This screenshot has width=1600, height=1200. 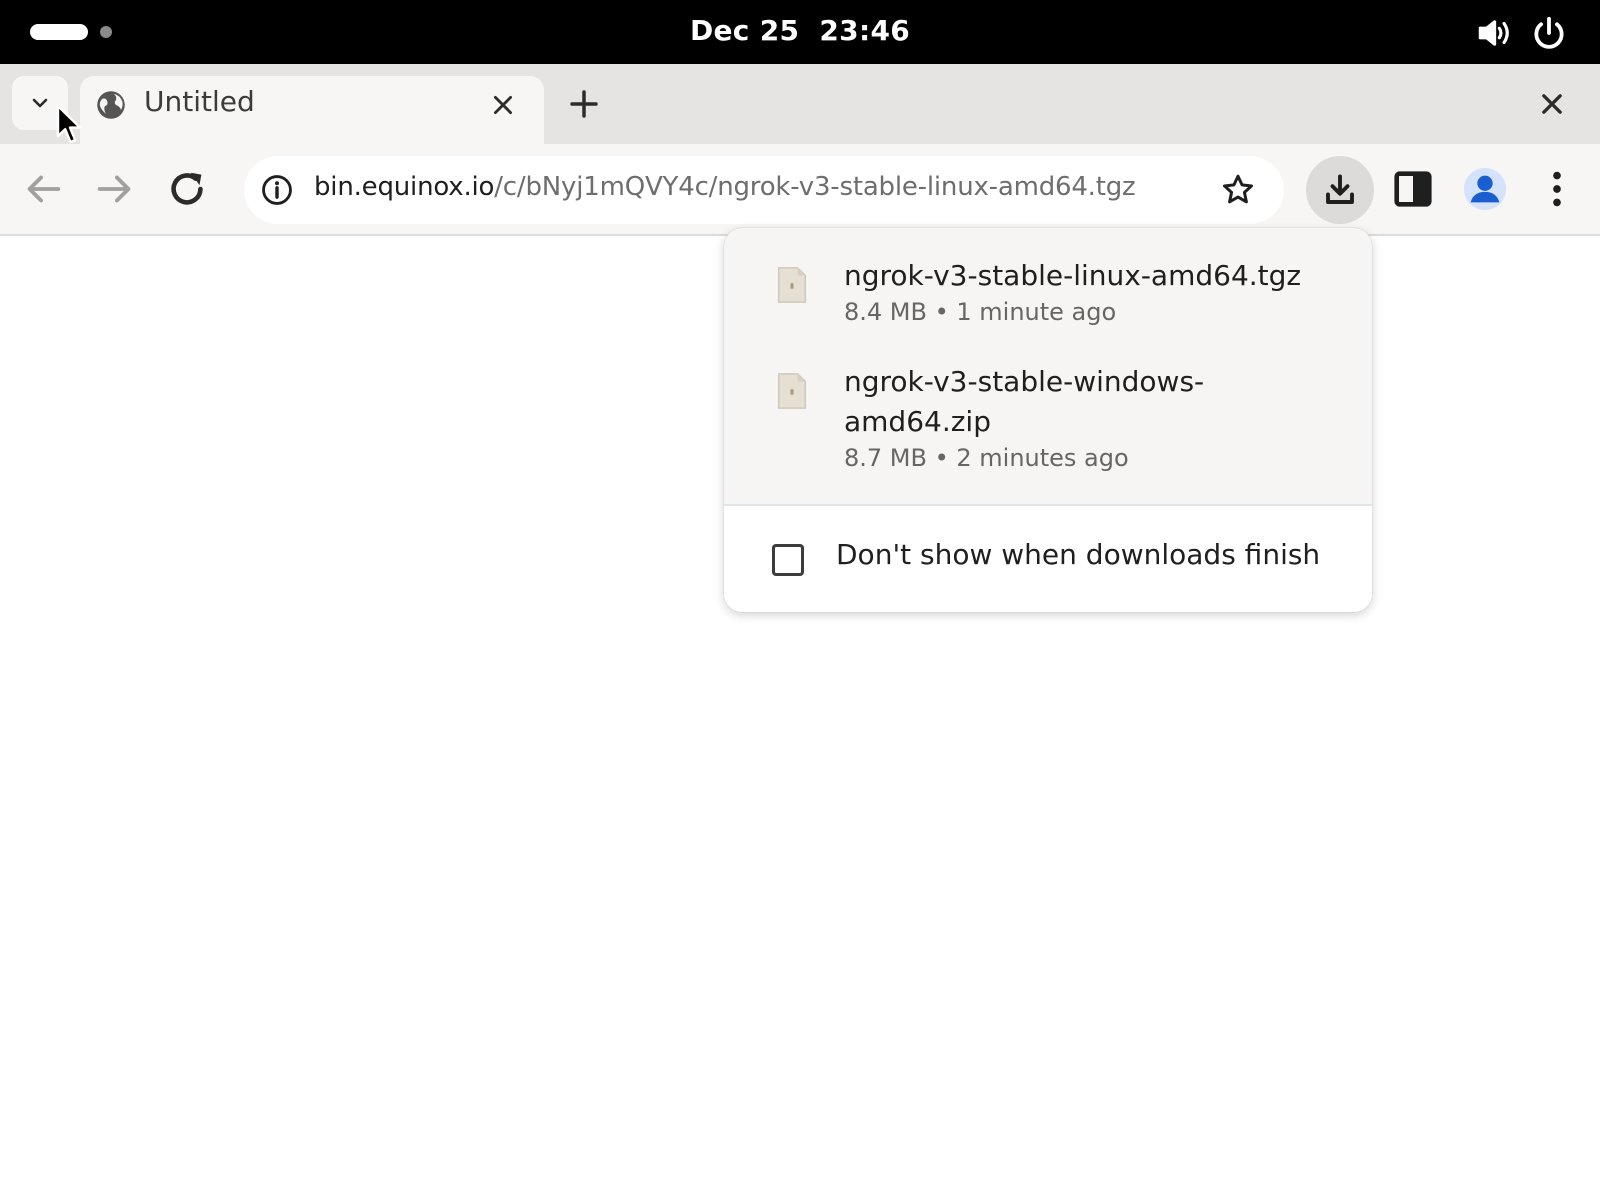 I want to click on workspace-indicator-inactive, so click(x=106, y=32).